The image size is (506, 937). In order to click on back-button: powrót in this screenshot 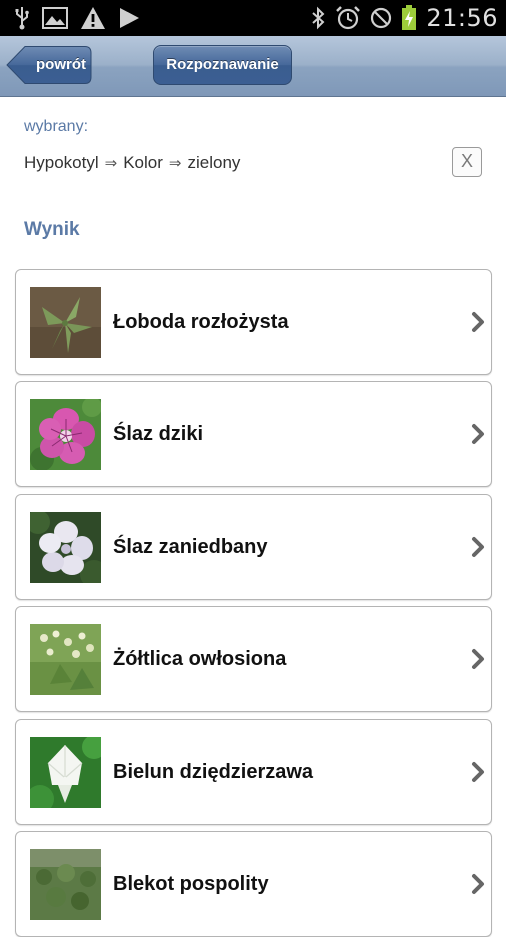, I will do `click(49, 65)`.